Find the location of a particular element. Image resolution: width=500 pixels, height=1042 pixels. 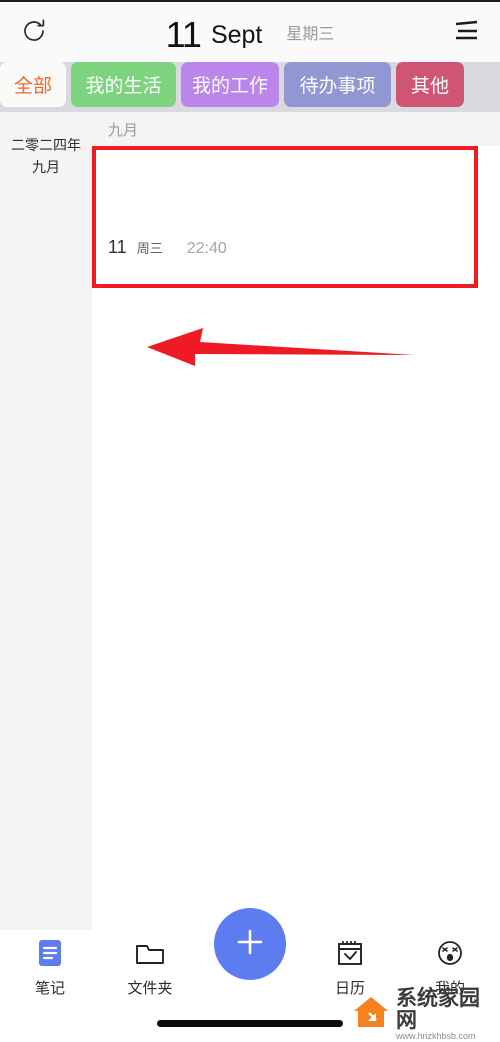

menu-button is located at coordinates (466, 33).